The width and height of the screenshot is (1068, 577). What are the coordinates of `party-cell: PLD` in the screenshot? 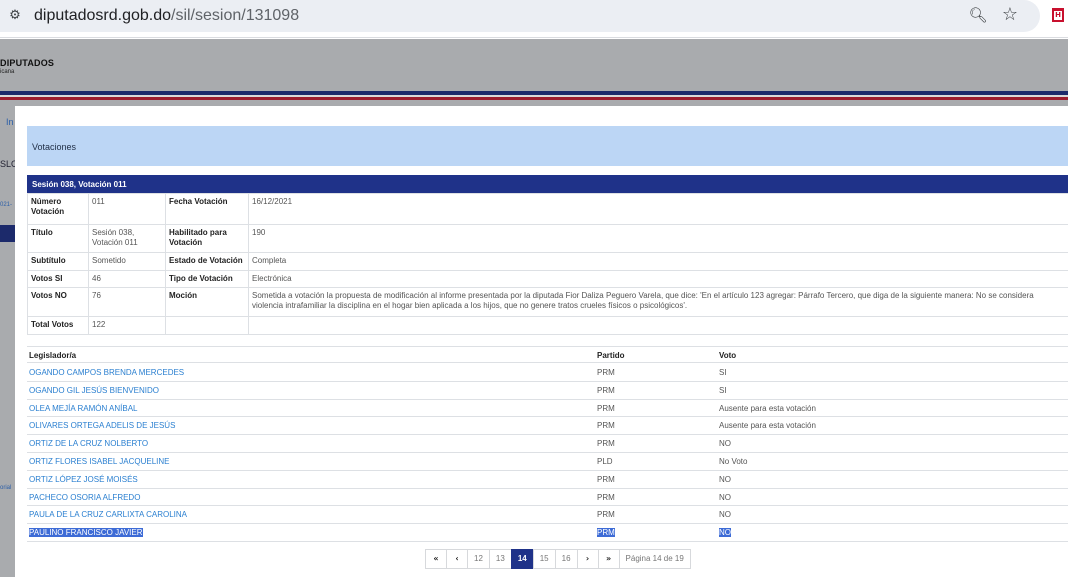 It's located at (605, 461).